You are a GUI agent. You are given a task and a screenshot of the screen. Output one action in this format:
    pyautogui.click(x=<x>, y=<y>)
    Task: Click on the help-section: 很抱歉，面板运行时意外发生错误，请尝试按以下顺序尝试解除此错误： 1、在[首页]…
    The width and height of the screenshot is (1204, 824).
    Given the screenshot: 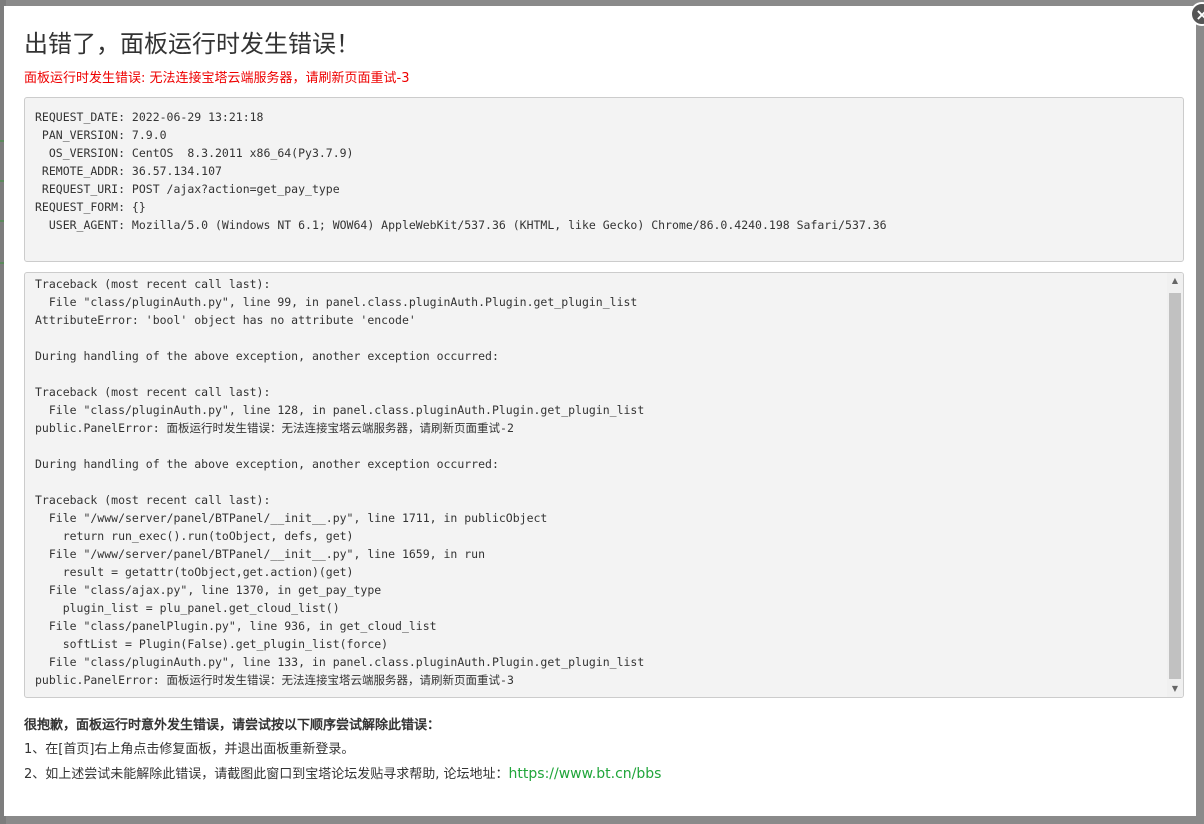 What is the action you would take?
    pyautogui.click(x=342, y=752)
    